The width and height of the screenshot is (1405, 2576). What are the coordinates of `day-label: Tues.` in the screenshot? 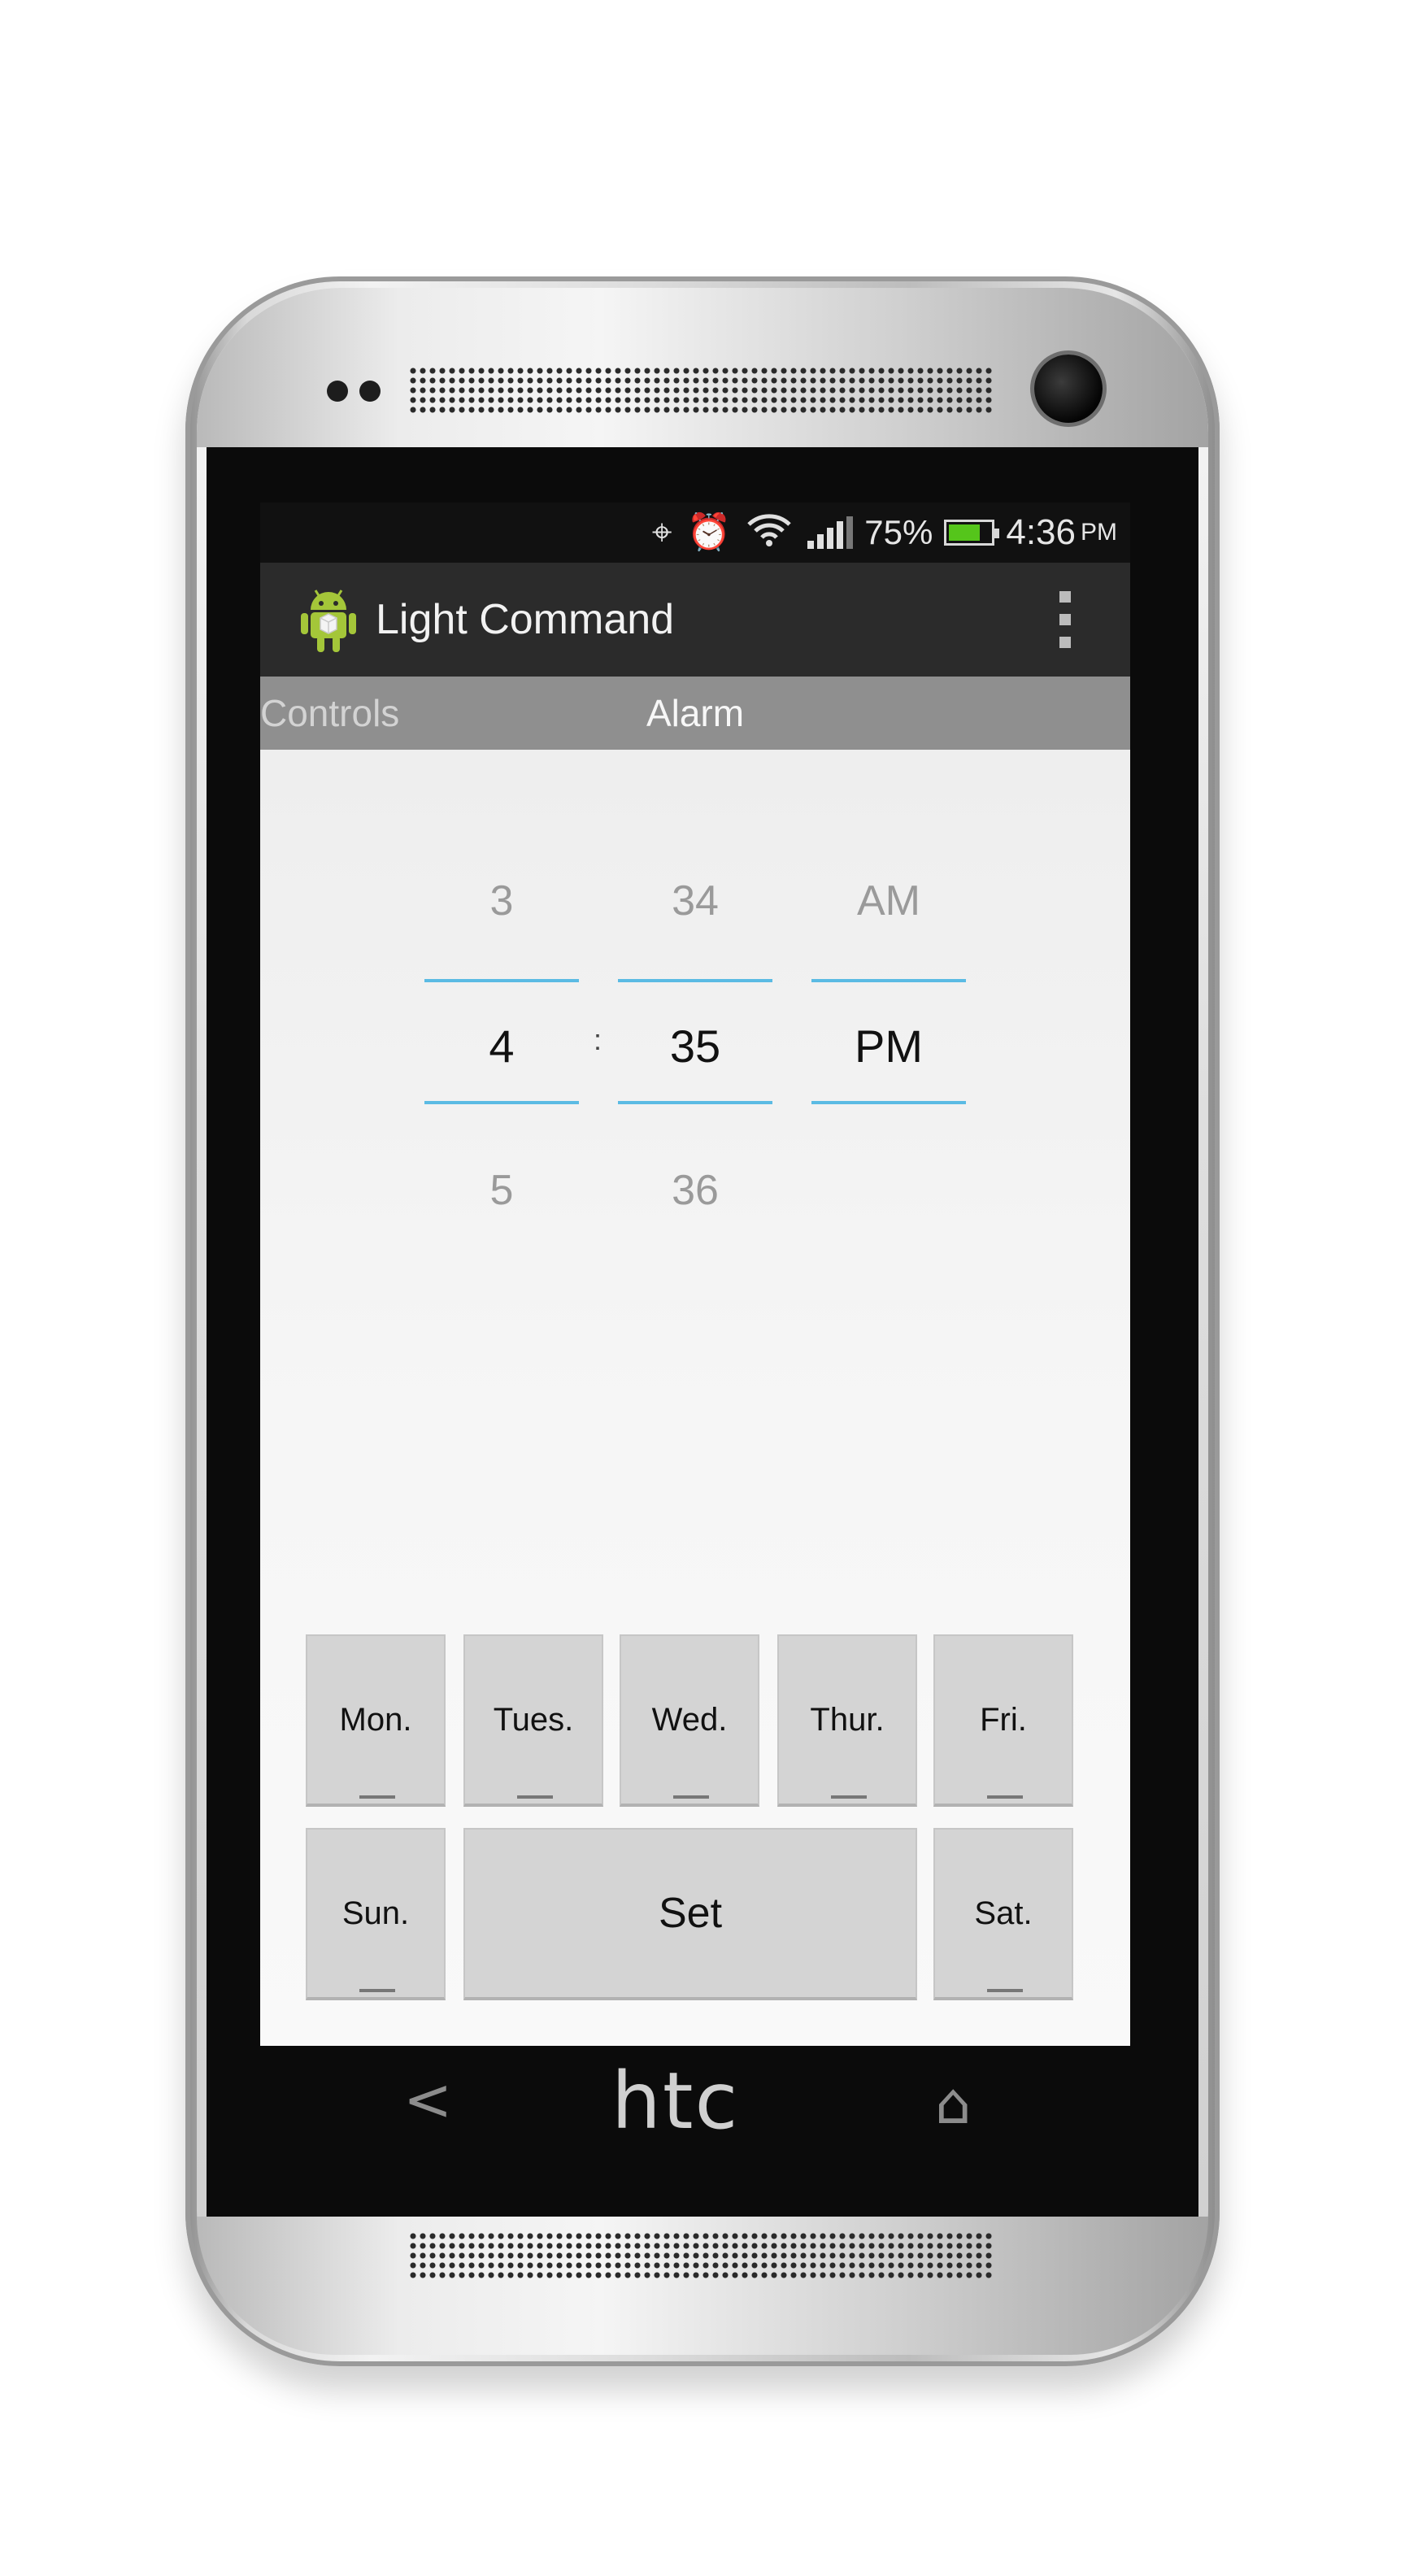 It's located at (533, 1720).